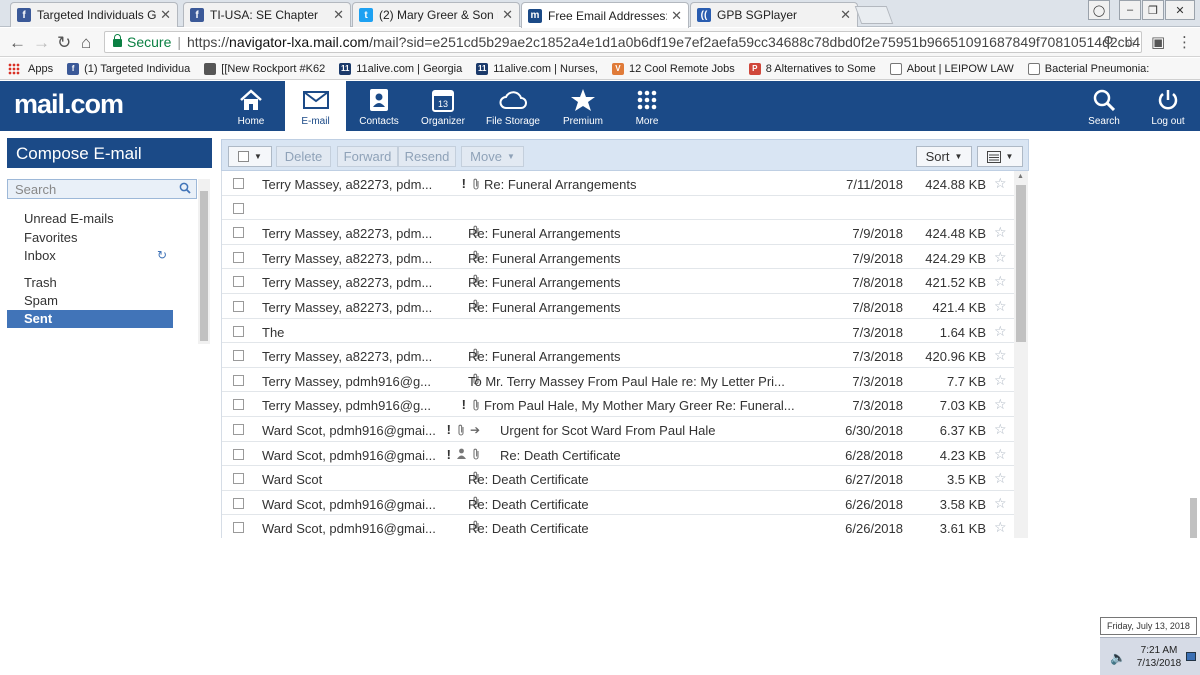 This screenshot has width=1200, height=675. What do you see at coordinates (109, 153) in the screenshot?
I see `compose-button: Compose E-mail` at bounding box center [109, 153].